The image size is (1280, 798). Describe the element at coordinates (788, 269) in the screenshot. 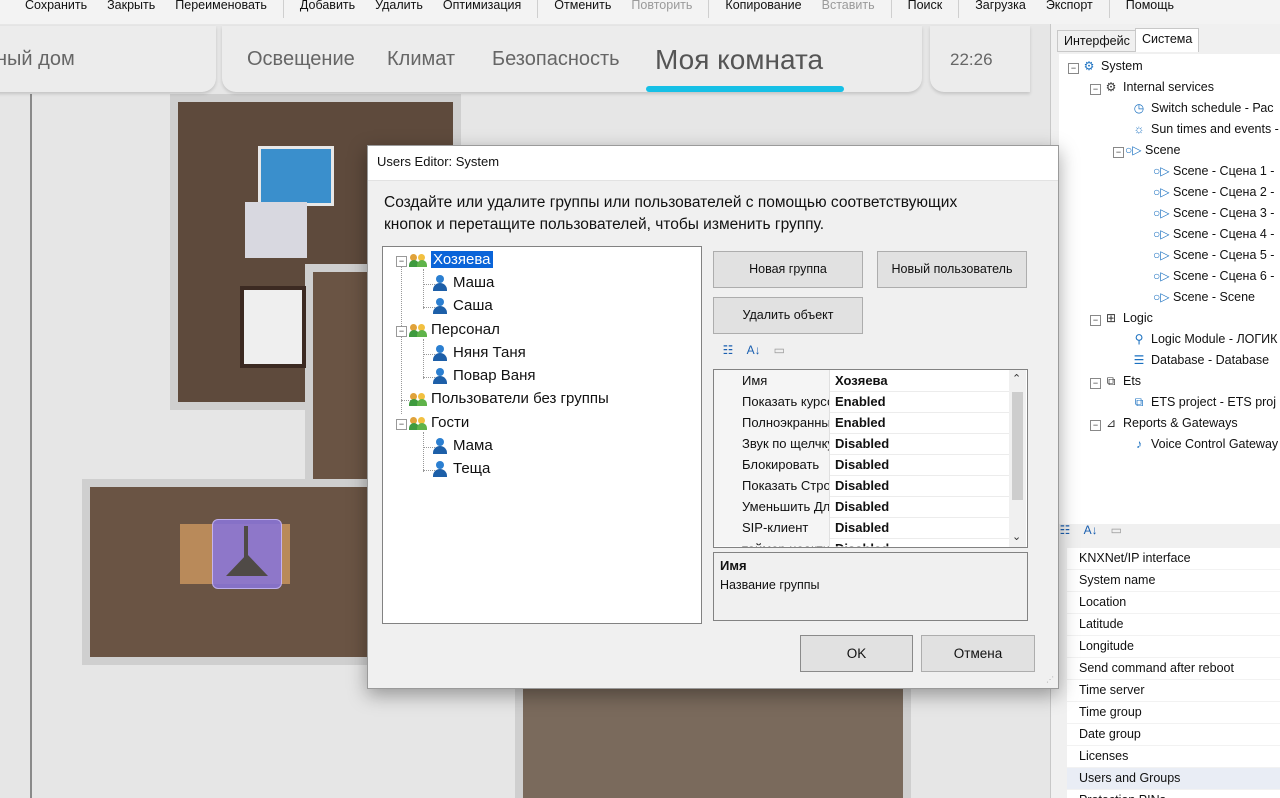

I see `new-group-button: Новая группа` at that location.